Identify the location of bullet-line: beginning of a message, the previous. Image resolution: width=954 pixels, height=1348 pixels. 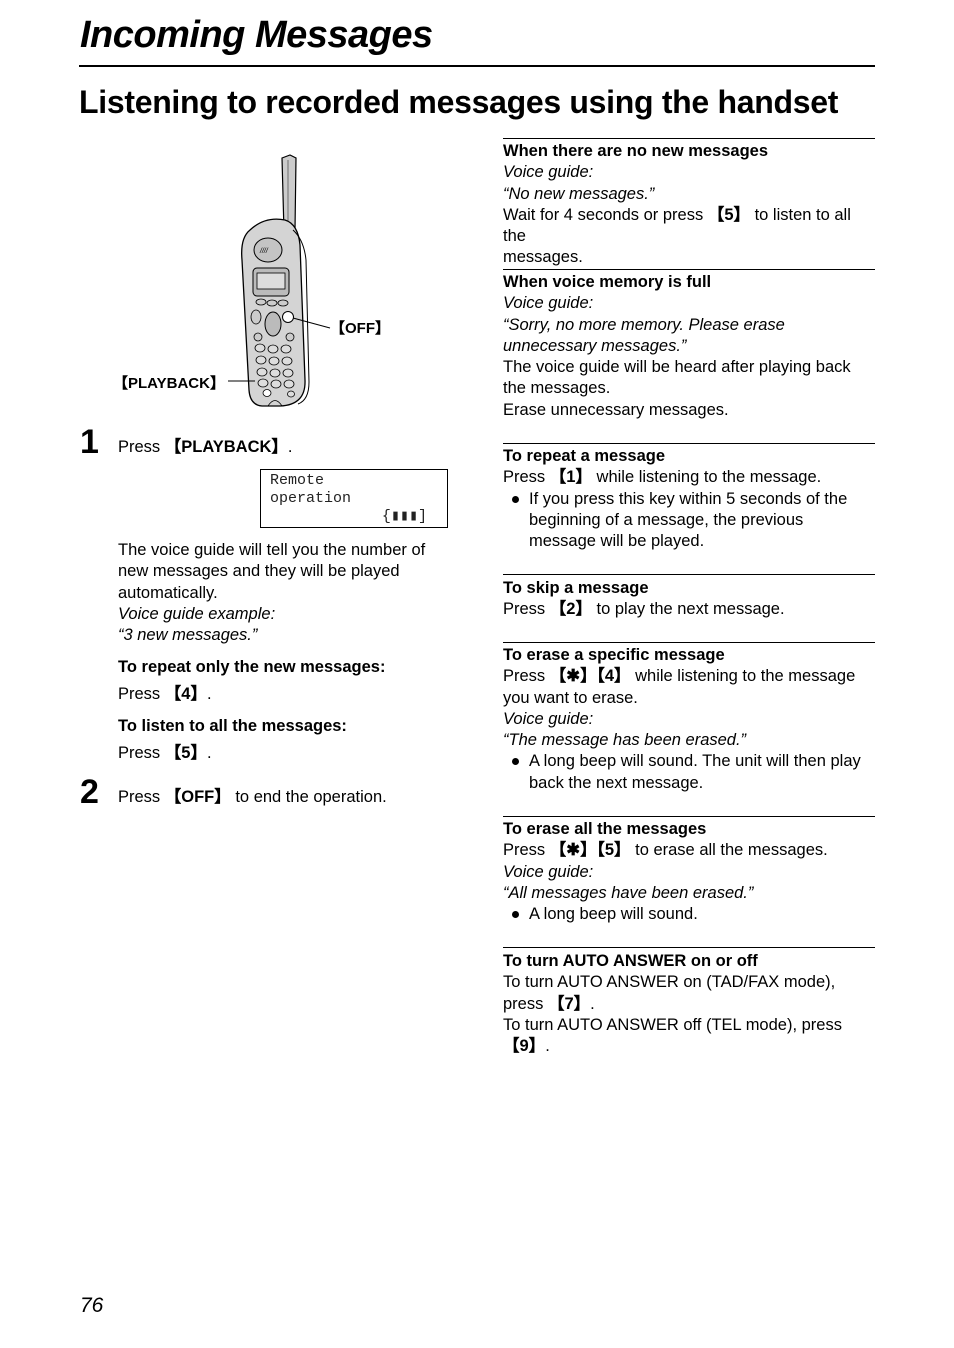
(666, 519).